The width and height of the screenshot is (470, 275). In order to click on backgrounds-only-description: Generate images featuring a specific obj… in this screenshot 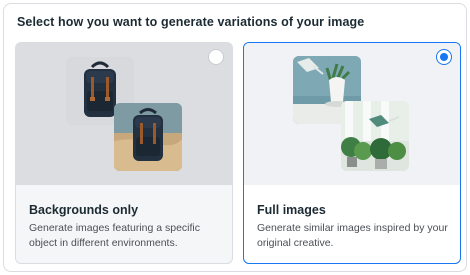, I will do `click(115, 235)`.